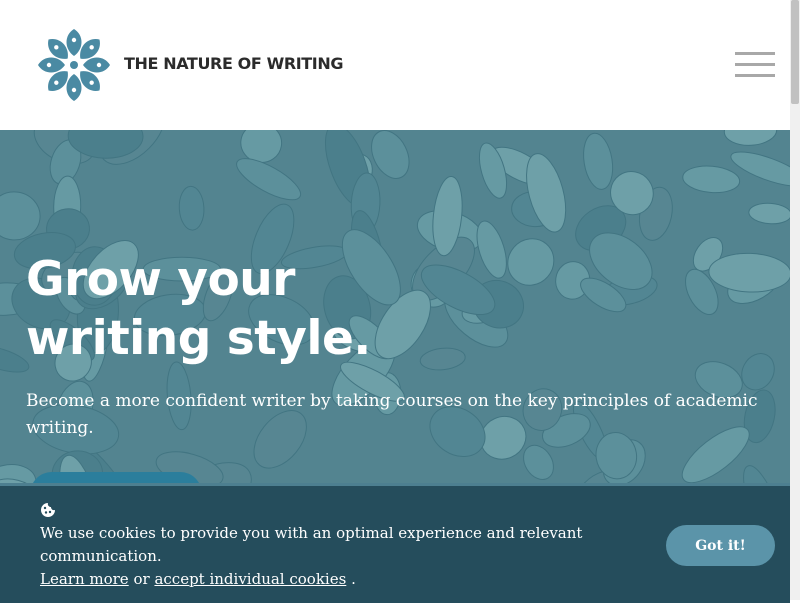 This screenshot has width=800, height=603. What do you see at coordinates (755, 65) in the screenshot?
I see `hamburger-menu-icon` at bounding box center [755, 65].